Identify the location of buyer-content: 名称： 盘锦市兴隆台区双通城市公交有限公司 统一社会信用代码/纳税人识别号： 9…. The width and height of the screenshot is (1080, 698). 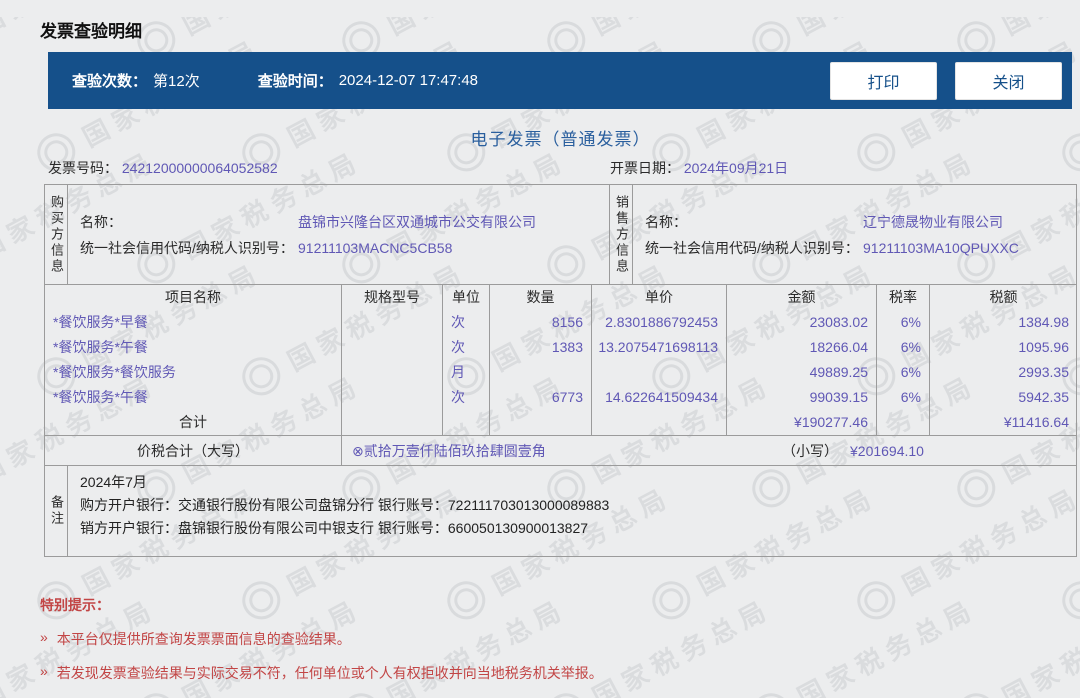
(338, 234).